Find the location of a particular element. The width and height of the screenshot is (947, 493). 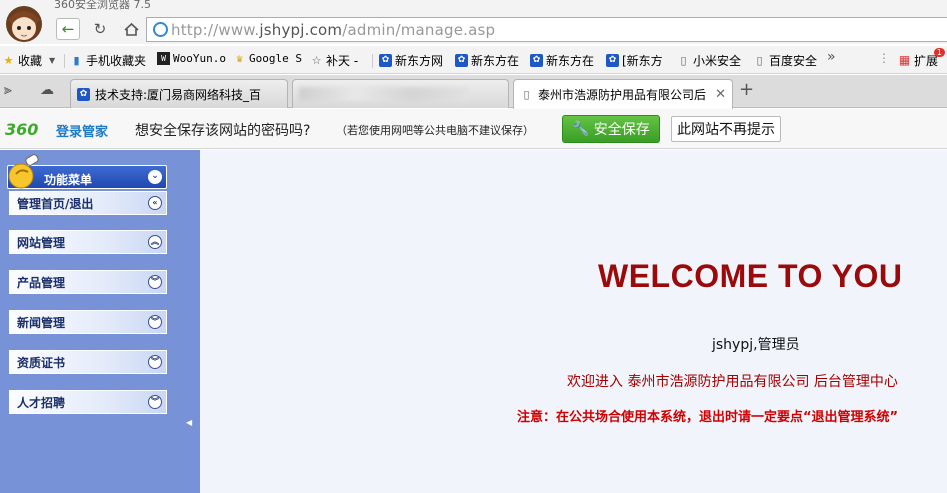

tab-admin-active: ▯ 泰州市浩源防护用品有限公司后 ✕ is located at coordinates (623, 94).